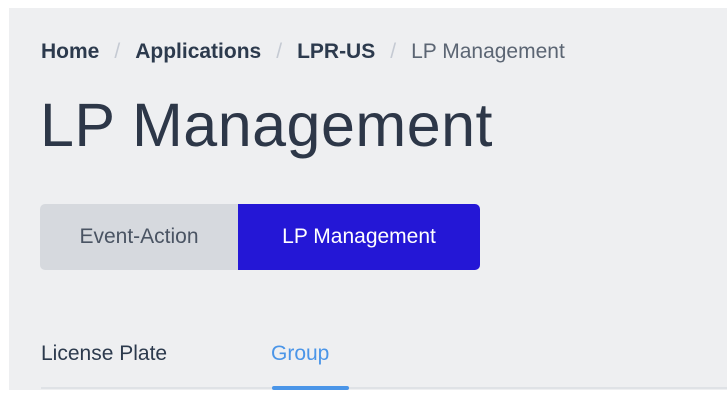  What do you see at coordinates (336, 52) in the screenshot?
I see `breadcrumb-lpr-us-link: LPR-US` at bounding box center [336, 52].